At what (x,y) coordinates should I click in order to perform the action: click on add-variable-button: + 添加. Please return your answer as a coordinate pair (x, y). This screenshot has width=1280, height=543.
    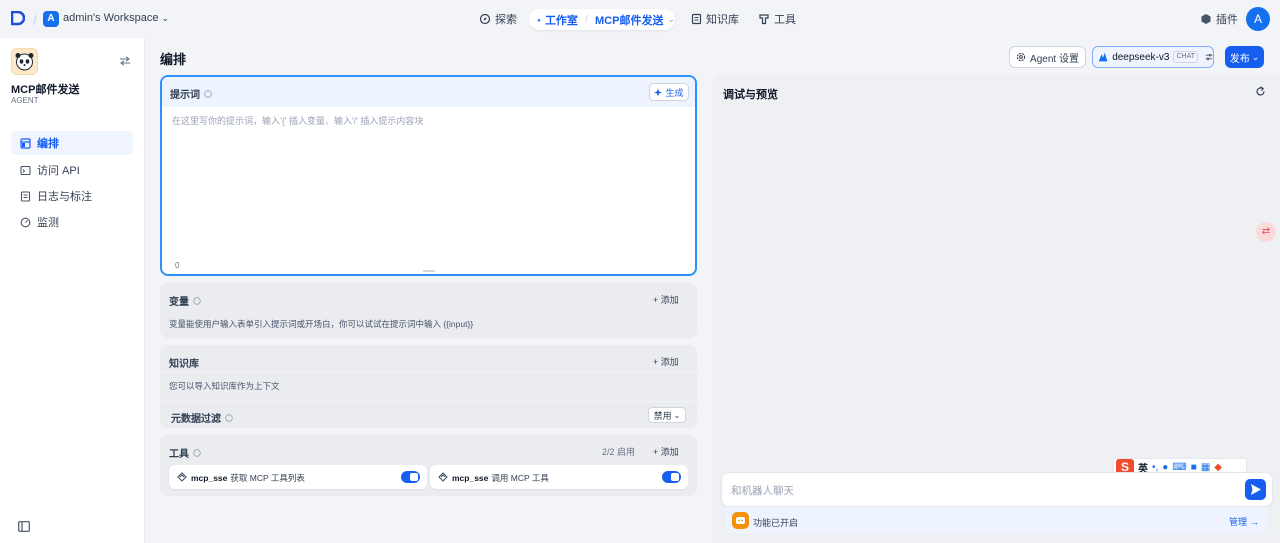
    Looking at the image, I should click on (666, 299).